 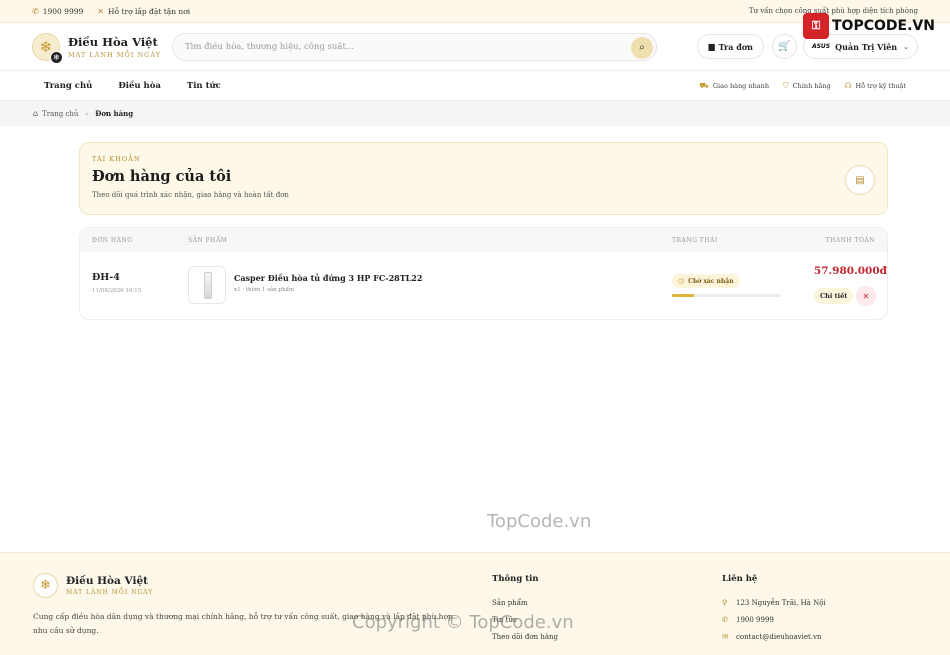 I want to click on footer-brand-name: Điều Hòa Việt, so click(x=107, y=581).